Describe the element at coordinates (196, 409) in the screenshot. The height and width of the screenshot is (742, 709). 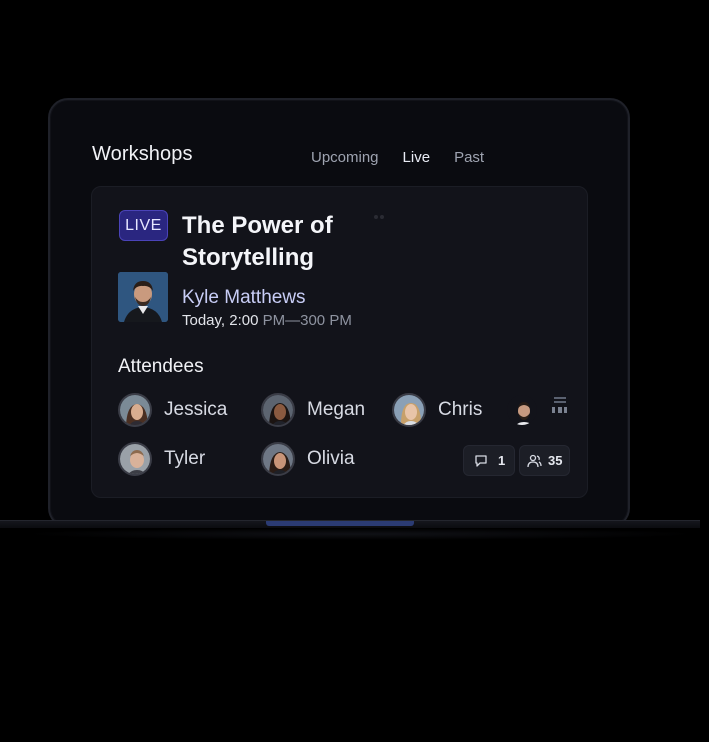
I see `attendee-name: Jessica` at that location.